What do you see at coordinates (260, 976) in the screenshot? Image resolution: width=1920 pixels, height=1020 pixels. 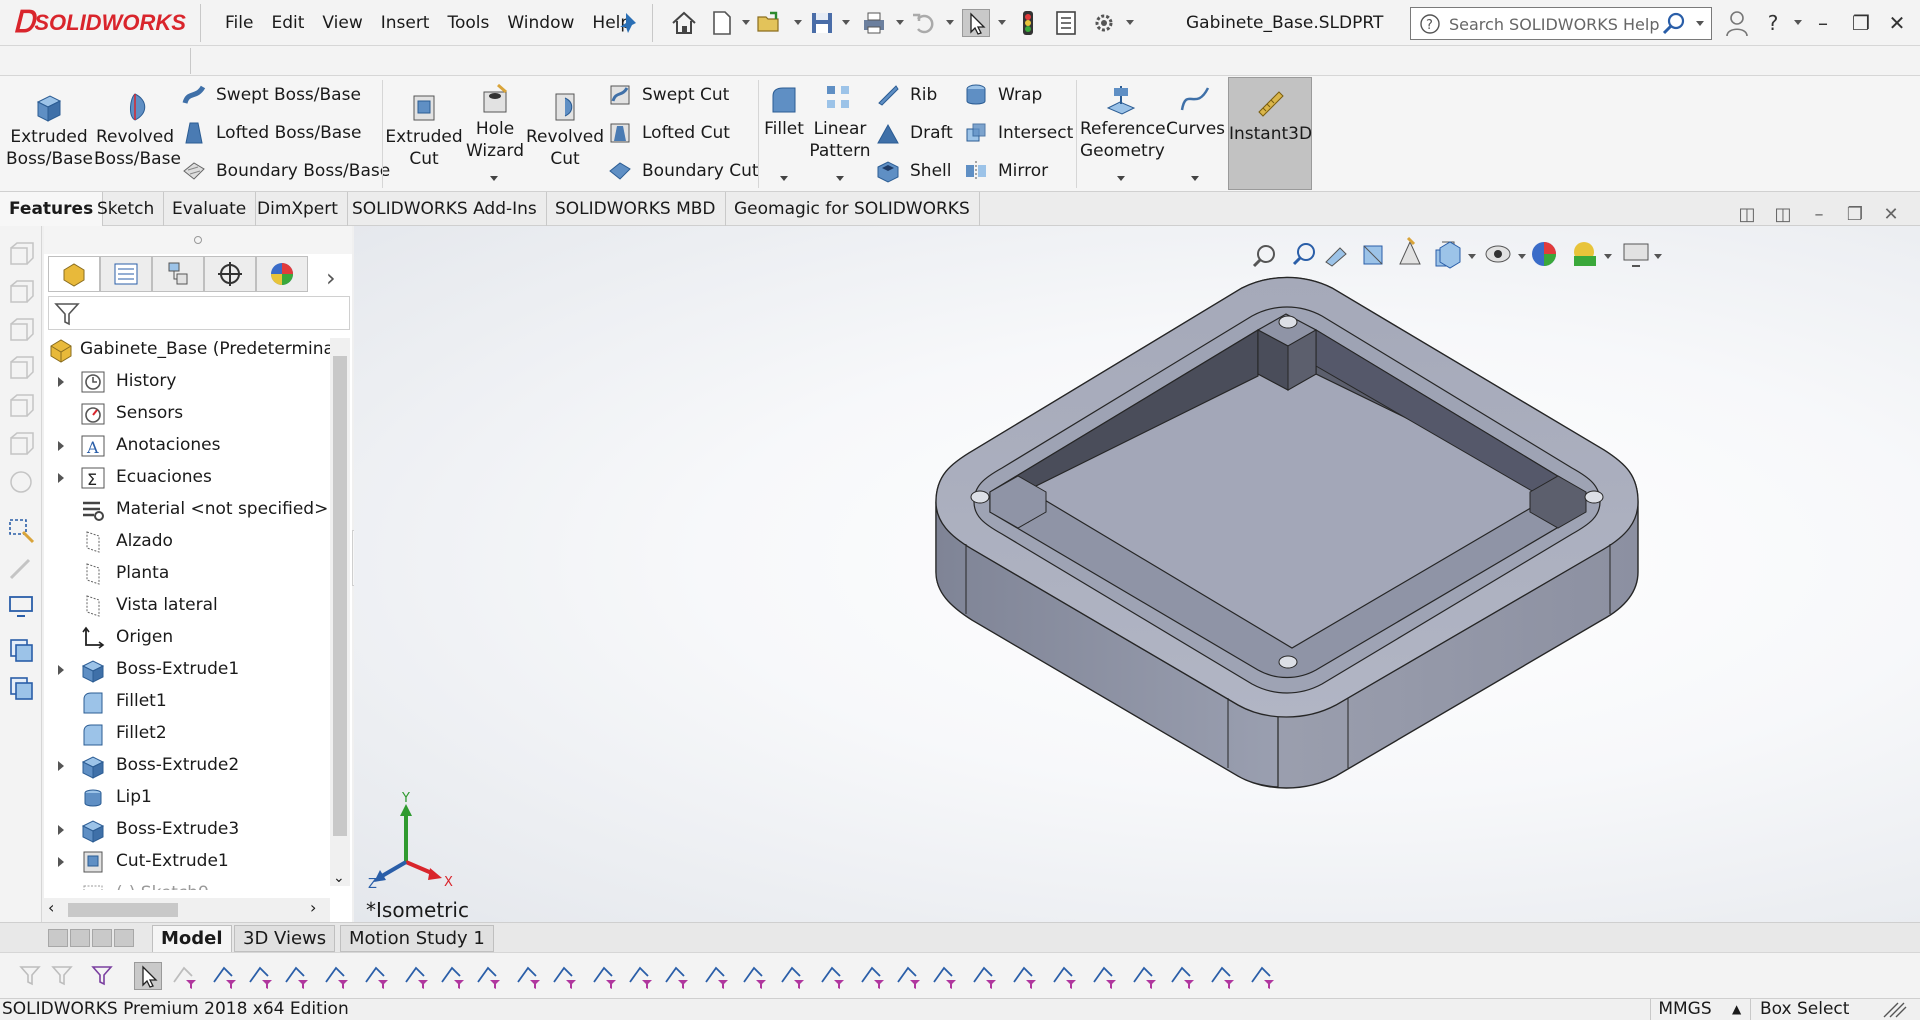 I see `filter-edges-icon` at bounding box center [260, 976].